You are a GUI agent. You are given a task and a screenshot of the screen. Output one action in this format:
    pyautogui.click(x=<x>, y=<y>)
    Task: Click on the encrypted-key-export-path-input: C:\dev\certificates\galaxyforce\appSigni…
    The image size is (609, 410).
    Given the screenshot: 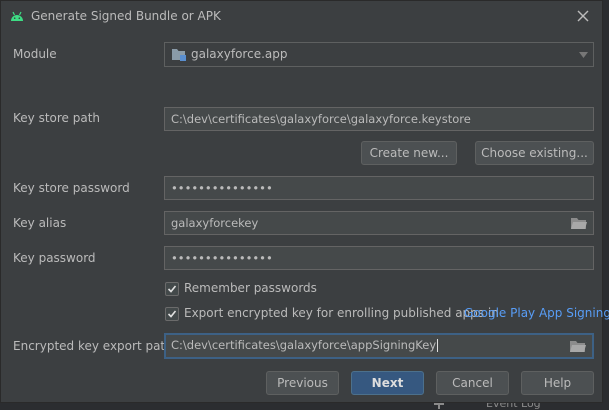 What is the action you would take?
    pyautogui.click(x=379, y=346)
    